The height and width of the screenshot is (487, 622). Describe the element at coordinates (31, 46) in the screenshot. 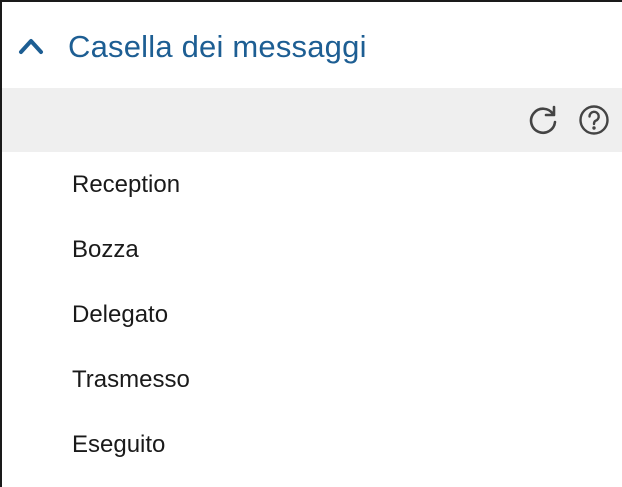

I see `chevron-up-icon` at that location.